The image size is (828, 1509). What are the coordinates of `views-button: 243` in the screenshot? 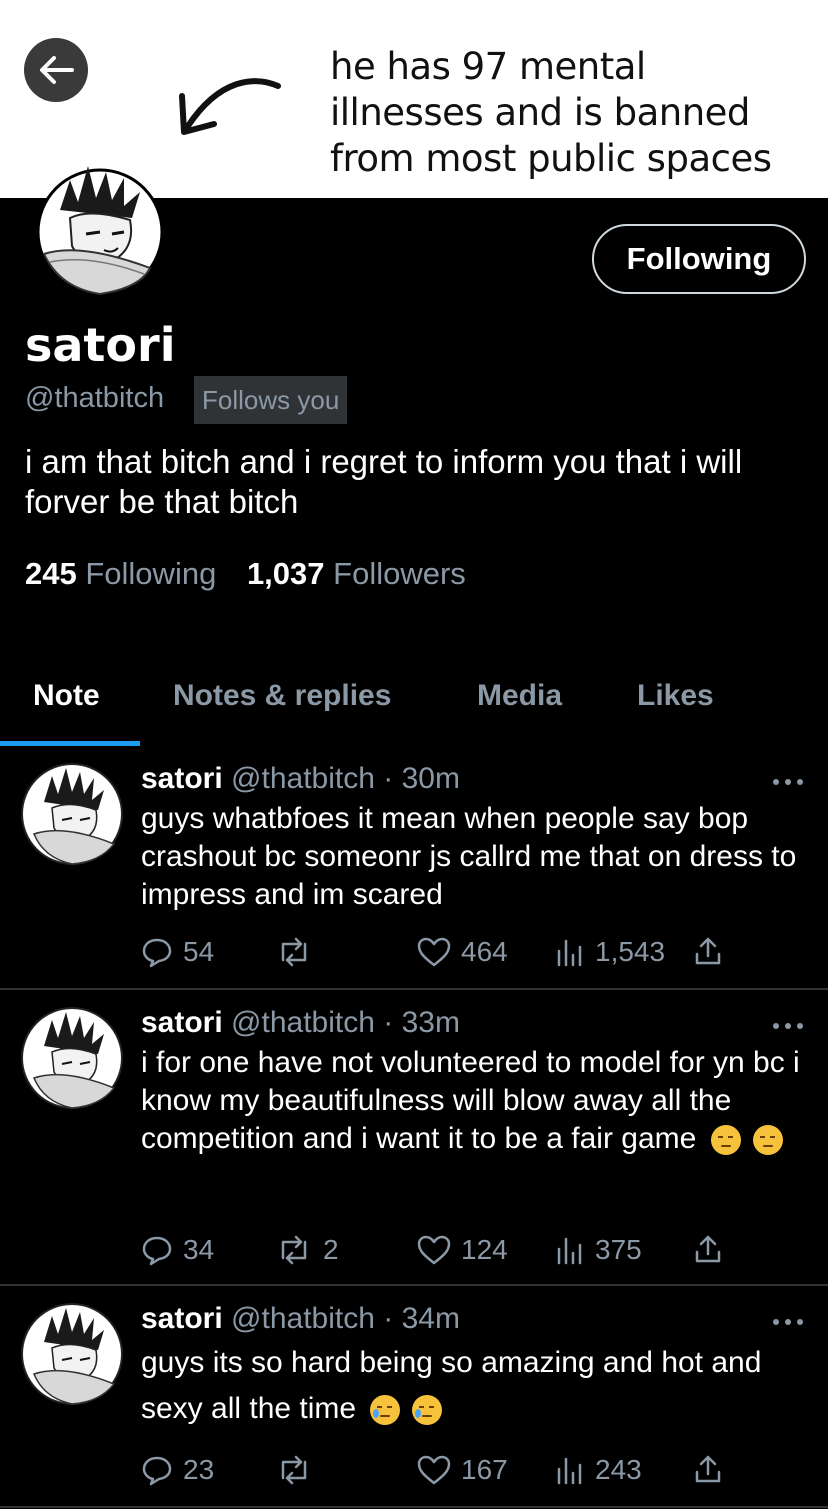 It's located at (598, 1470).